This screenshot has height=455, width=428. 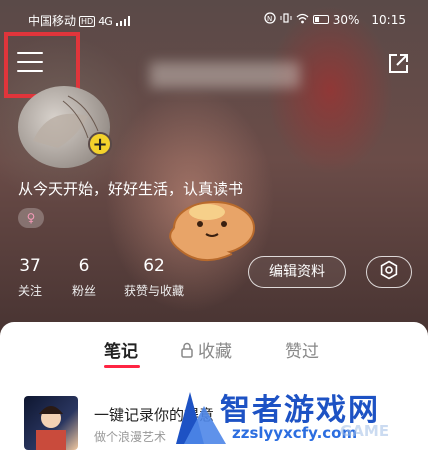 I want to click on clock: 10:15, so click(x=388, y=19).